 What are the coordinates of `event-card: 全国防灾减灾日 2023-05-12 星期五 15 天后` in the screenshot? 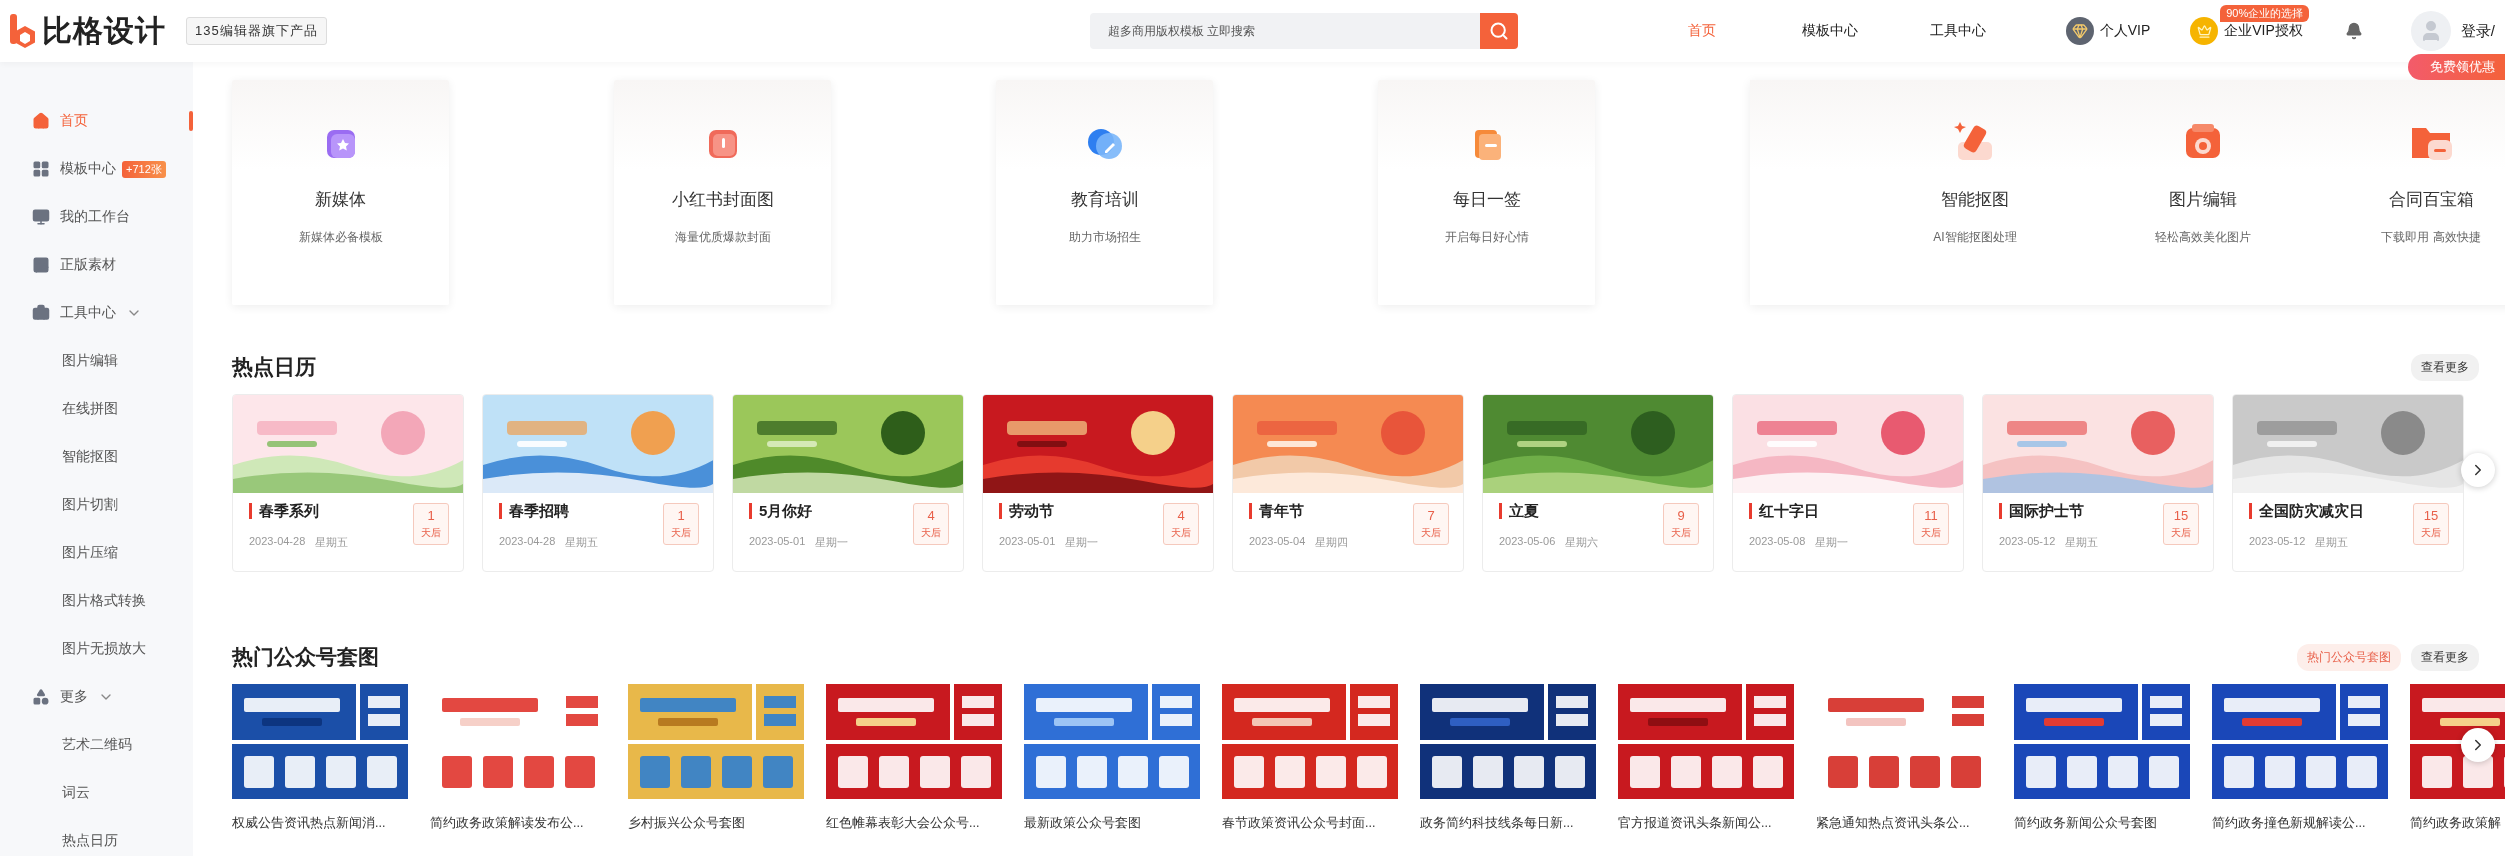 It's located at (2348, 483).